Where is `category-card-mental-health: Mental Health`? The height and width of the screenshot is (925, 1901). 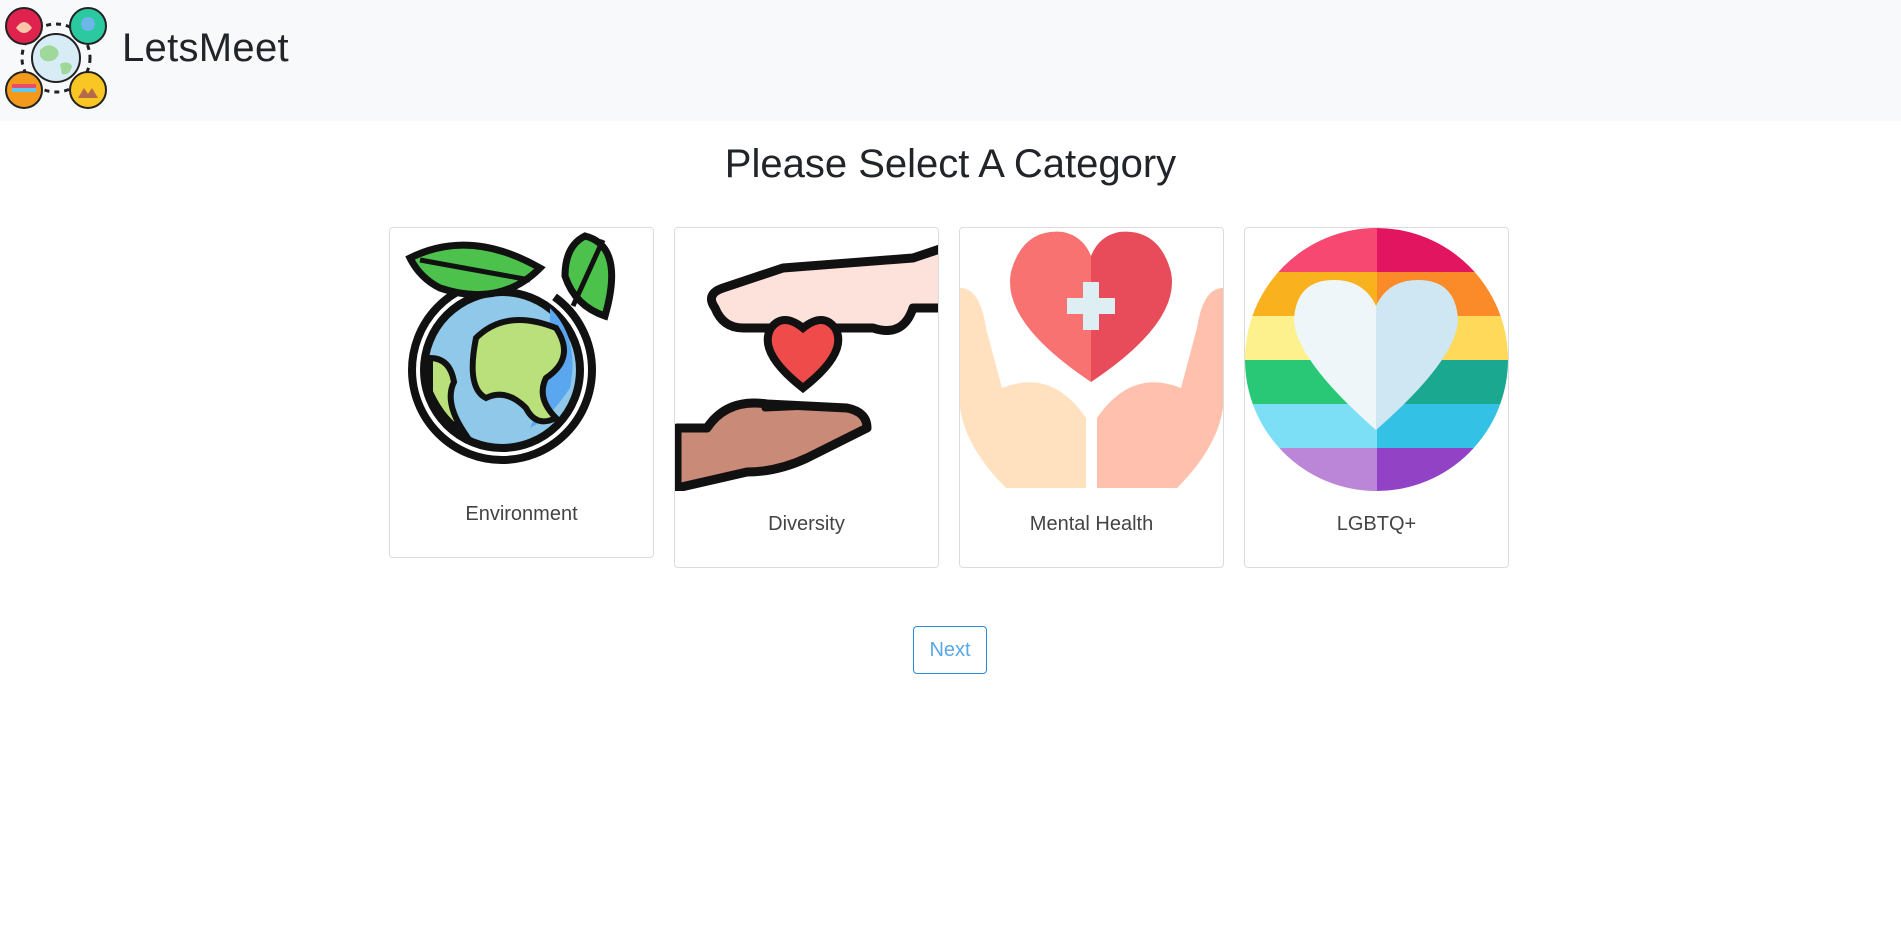
category-card-mental-health: Mental Health is located at coordinates (1091, 397).